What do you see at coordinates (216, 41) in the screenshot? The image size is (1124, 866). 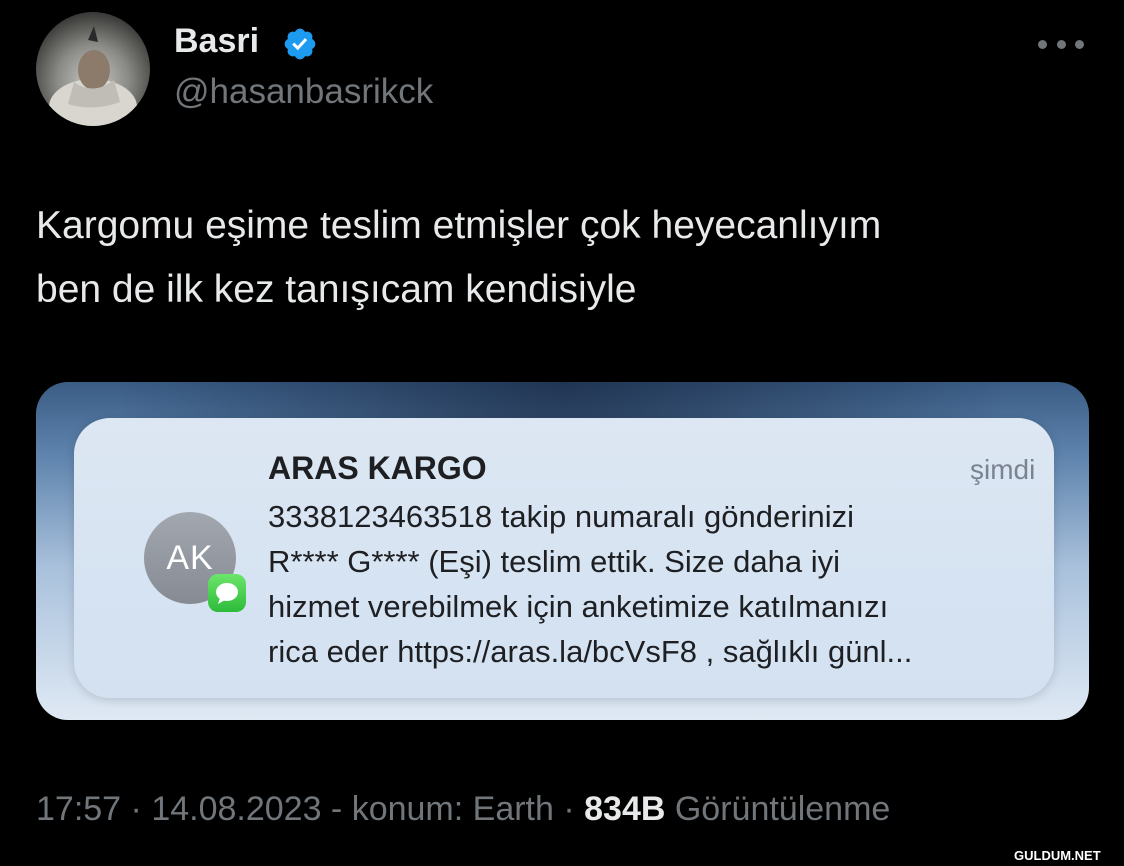 I see `display-name: Basri` at bounding box center [216, 41].